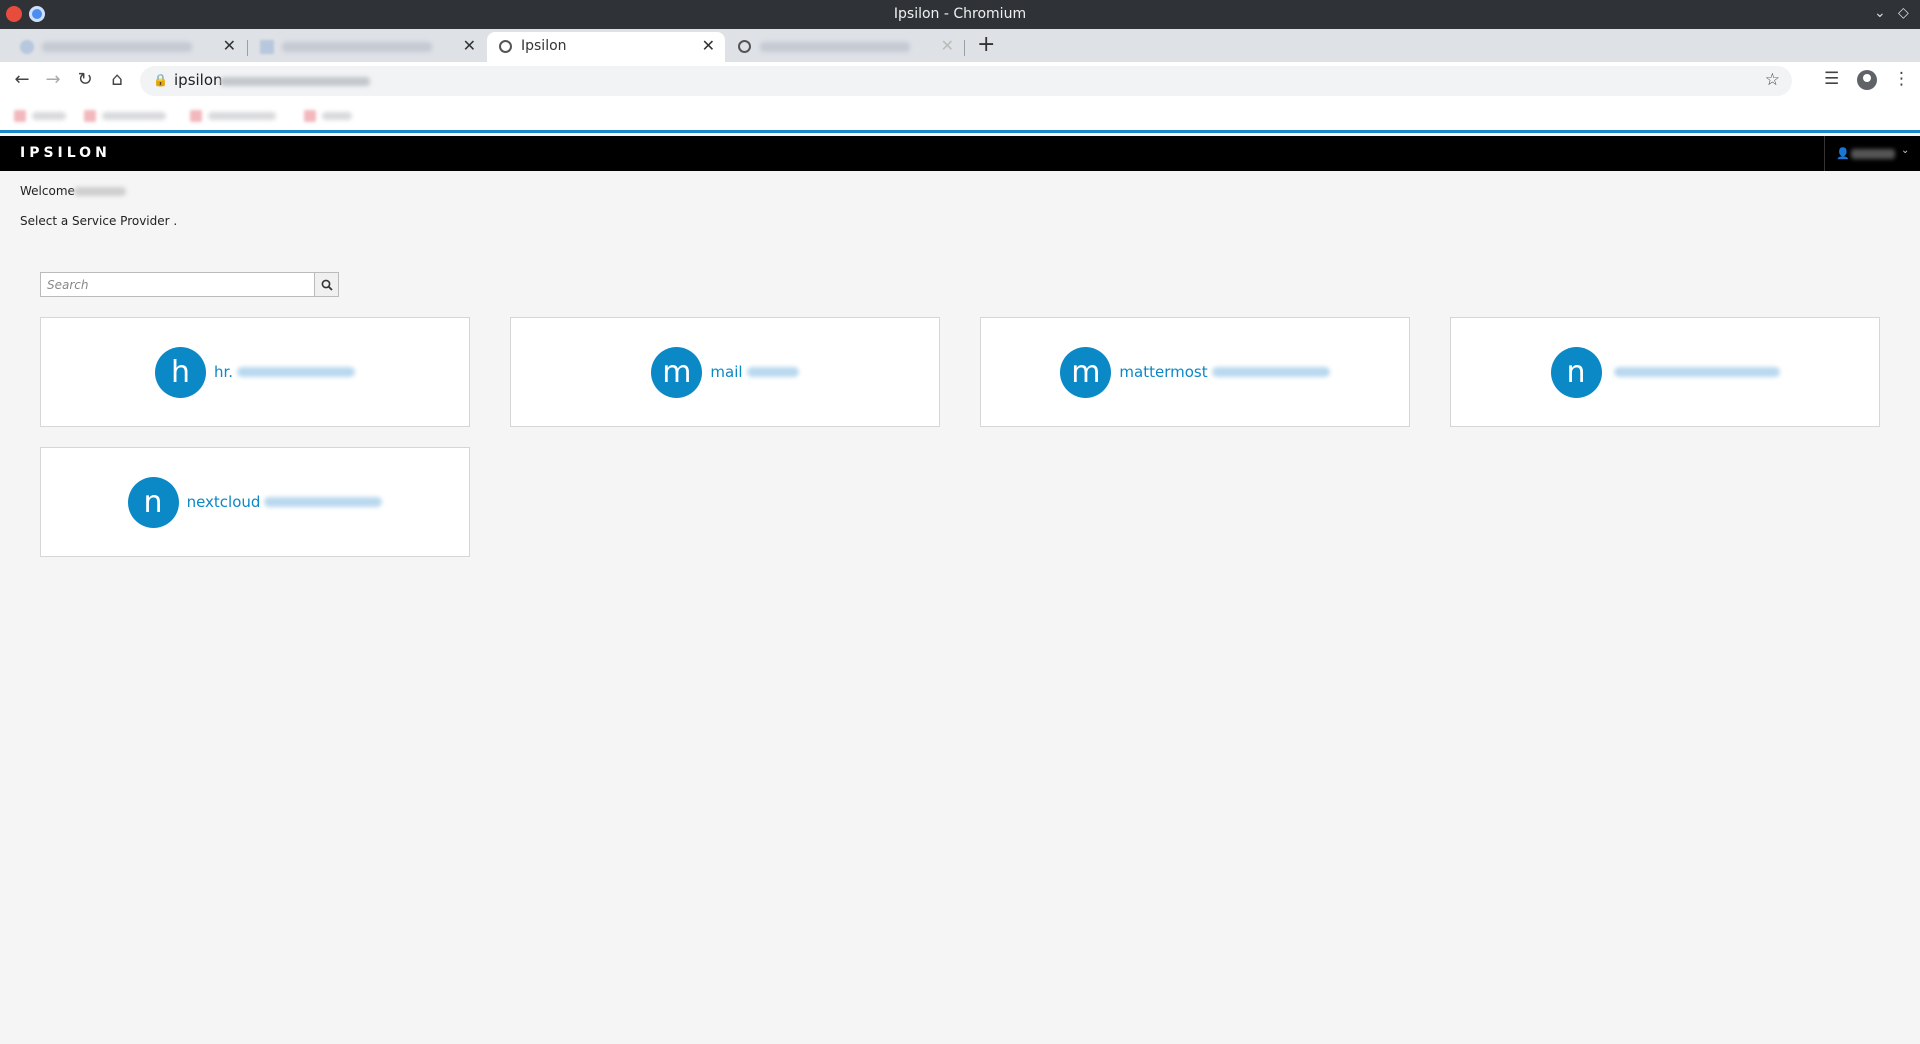 This screenshot has height=1044, width=1920. Describe the element at coordinates (223, 372) in the screenshot. I see `provider-name: hr.` at that location.